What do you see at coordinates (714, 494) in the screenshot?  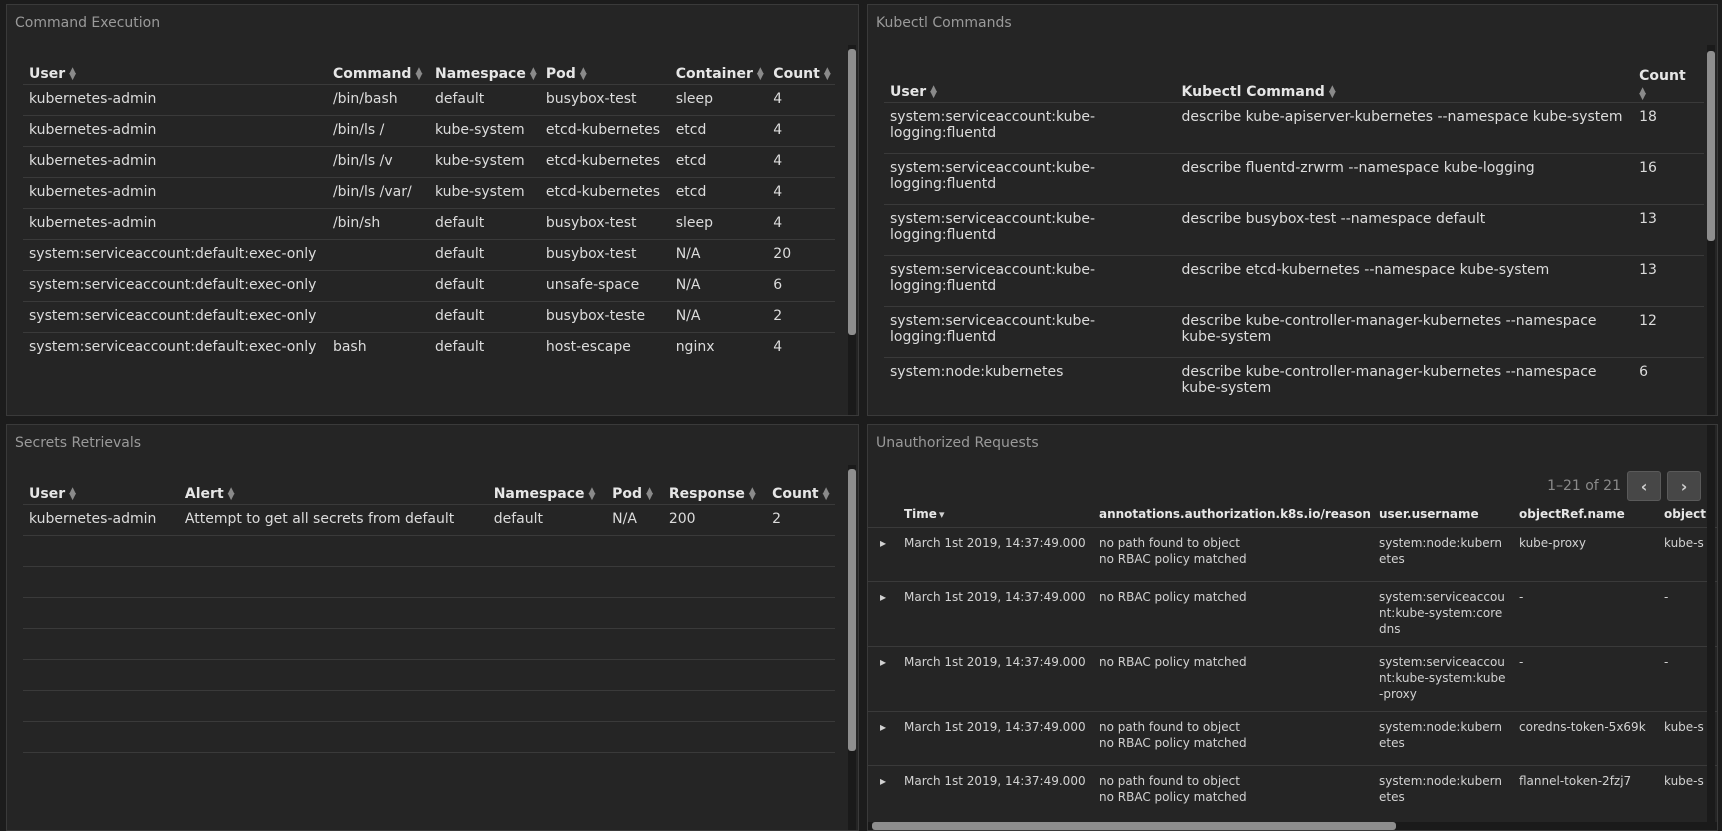 I see `column-header-response: Response ▲ ▼` at bounding box center [714, 494].